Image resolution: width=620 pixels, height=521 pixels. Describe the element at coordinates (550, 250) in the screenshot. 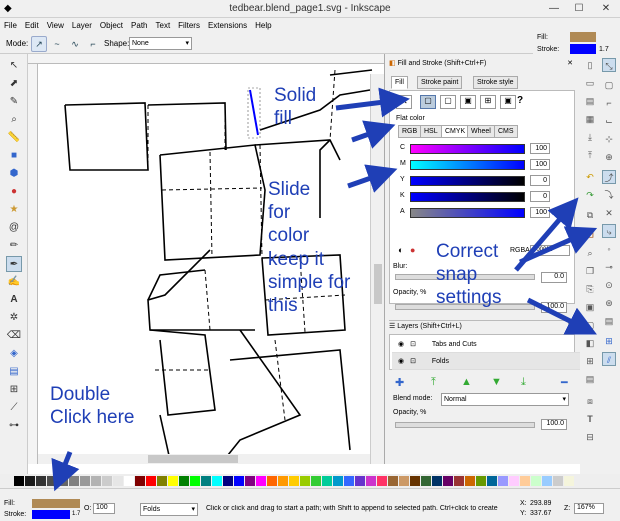

I see `rgba-field: 0000ffff` at that location.